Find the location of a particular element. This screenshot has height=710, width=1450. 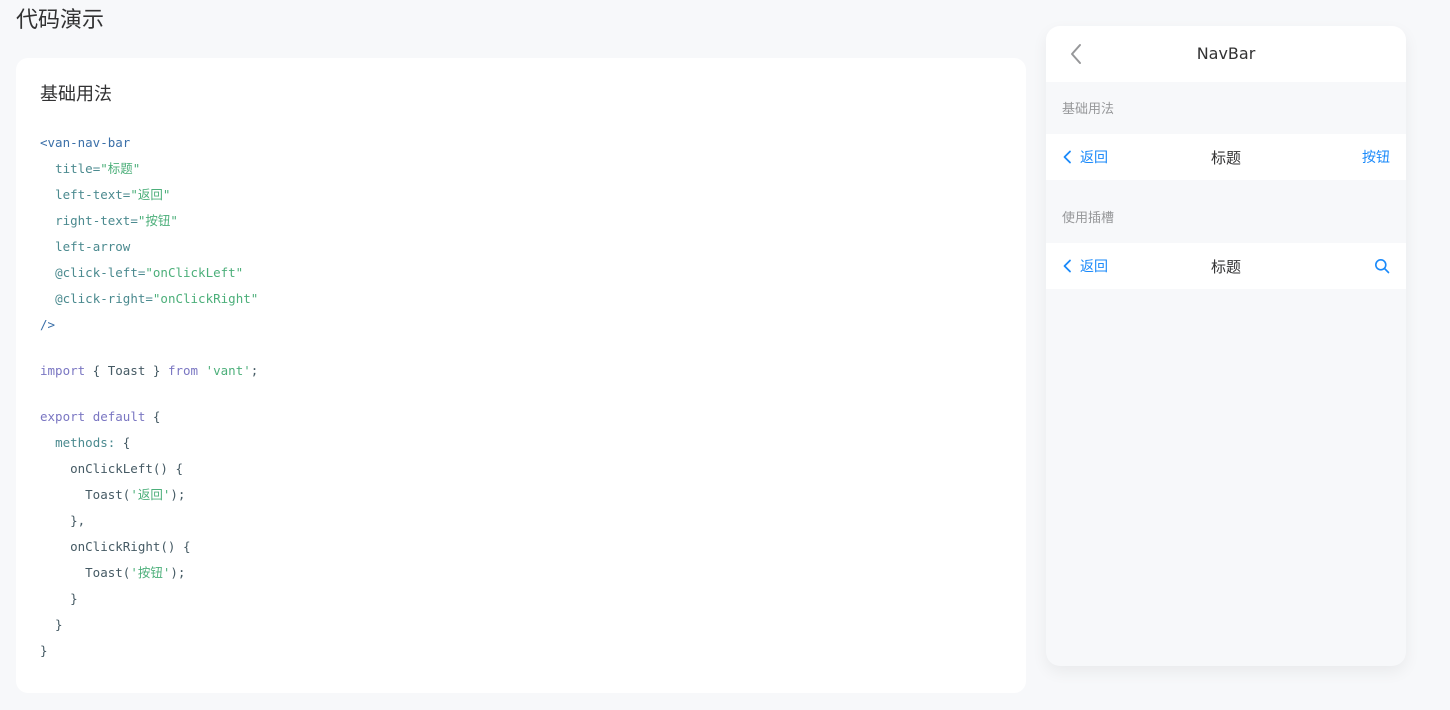

code-line: export default { is located at coordinates (100, 416).